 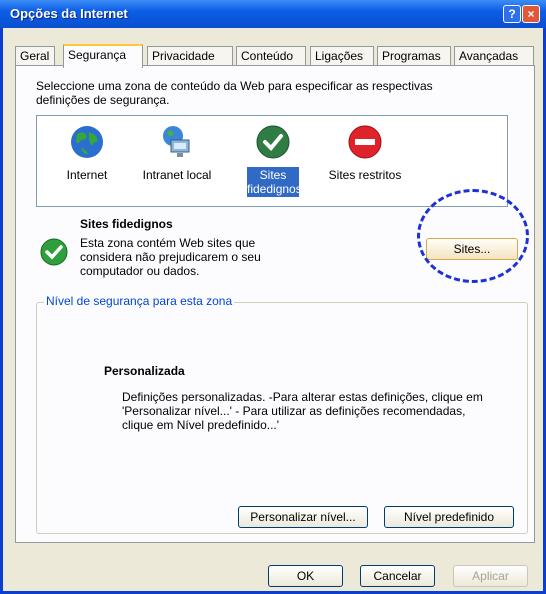 I want to click on security-level-title: Personalizada, so click(x=144, y=371).